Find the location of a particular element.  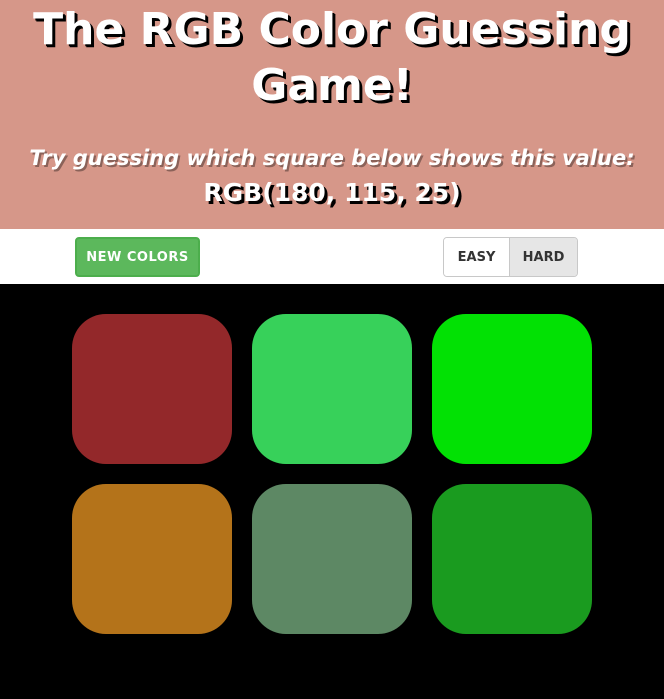

difficulty-toggle: Easy Hard is located at coordinates (510, 257).